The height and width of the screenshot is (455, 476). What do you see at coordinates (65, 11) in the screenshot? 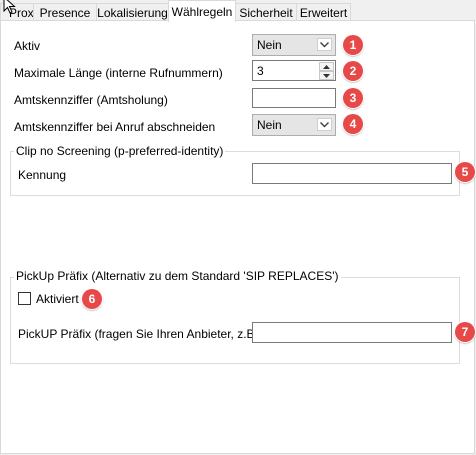
I see `tab-presence: Presence` at bounding box center [65, 11].